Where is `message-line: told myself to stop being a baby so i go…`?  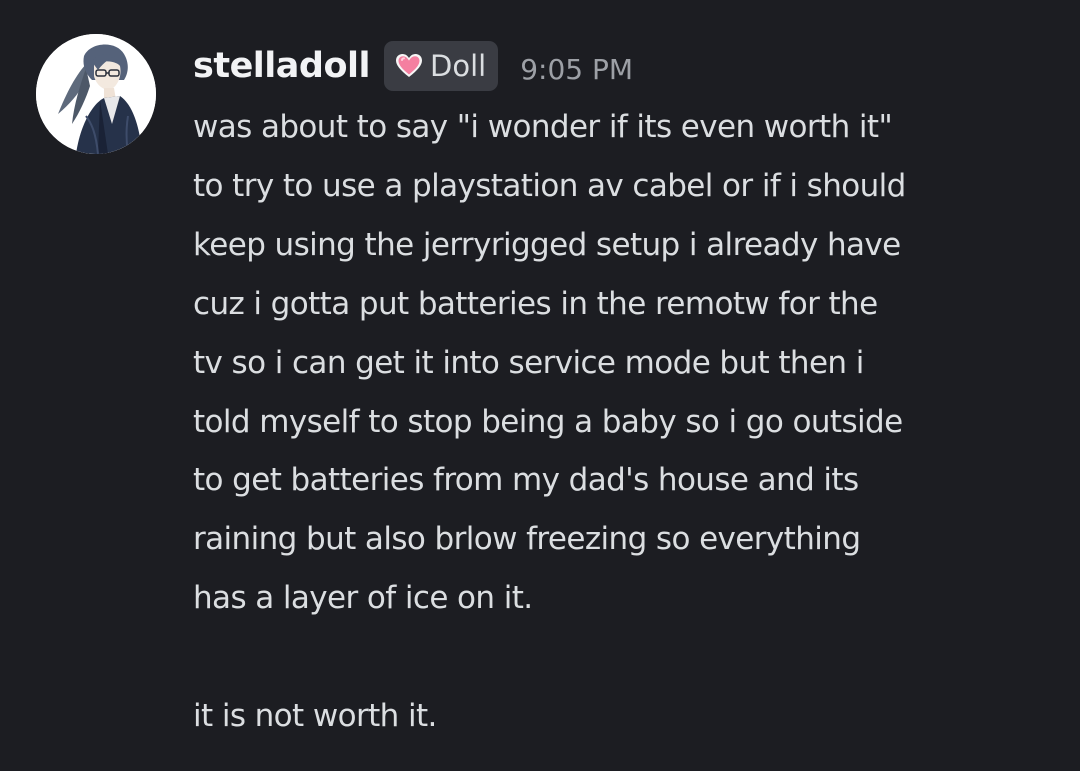
message-line: told myself to stop being a baby so i go… is located at coordinates (548, 421).